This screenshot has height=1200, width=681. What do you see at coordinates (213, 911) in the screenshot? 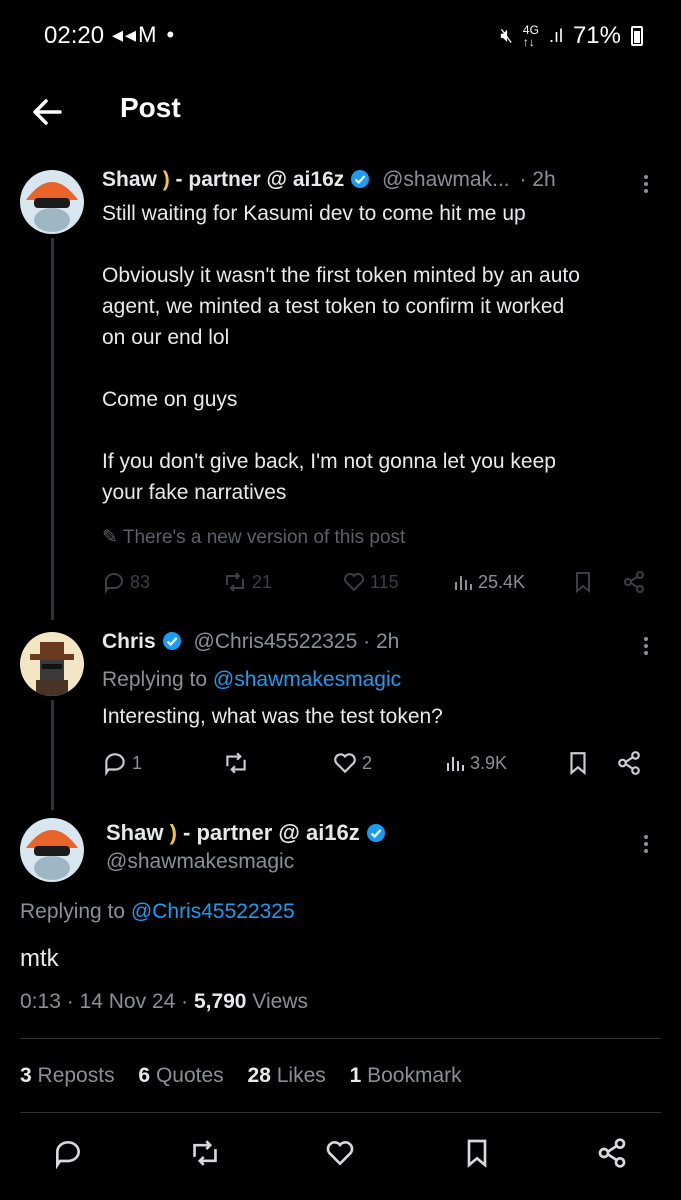
I see `mention-link: @Chris45522325` at bounding box center [213, 911].